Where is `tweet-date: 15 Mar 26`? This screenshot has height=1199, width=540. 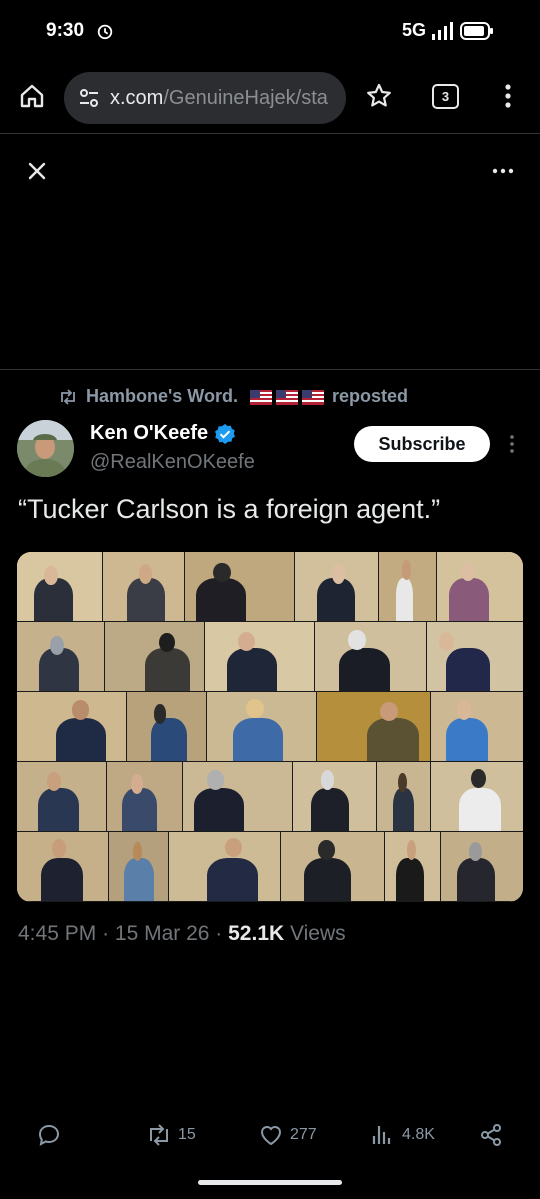
tweet-date: 15 Mar 26 is located at coordinates (162, 933).